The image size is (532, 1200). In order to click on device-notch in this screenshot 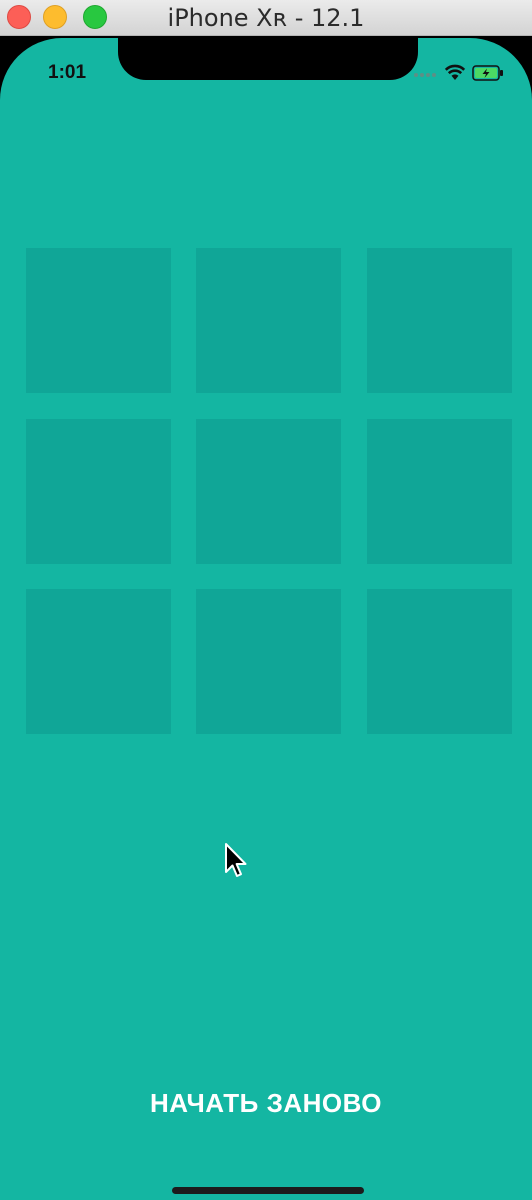, I will do `click(268, 59)`.